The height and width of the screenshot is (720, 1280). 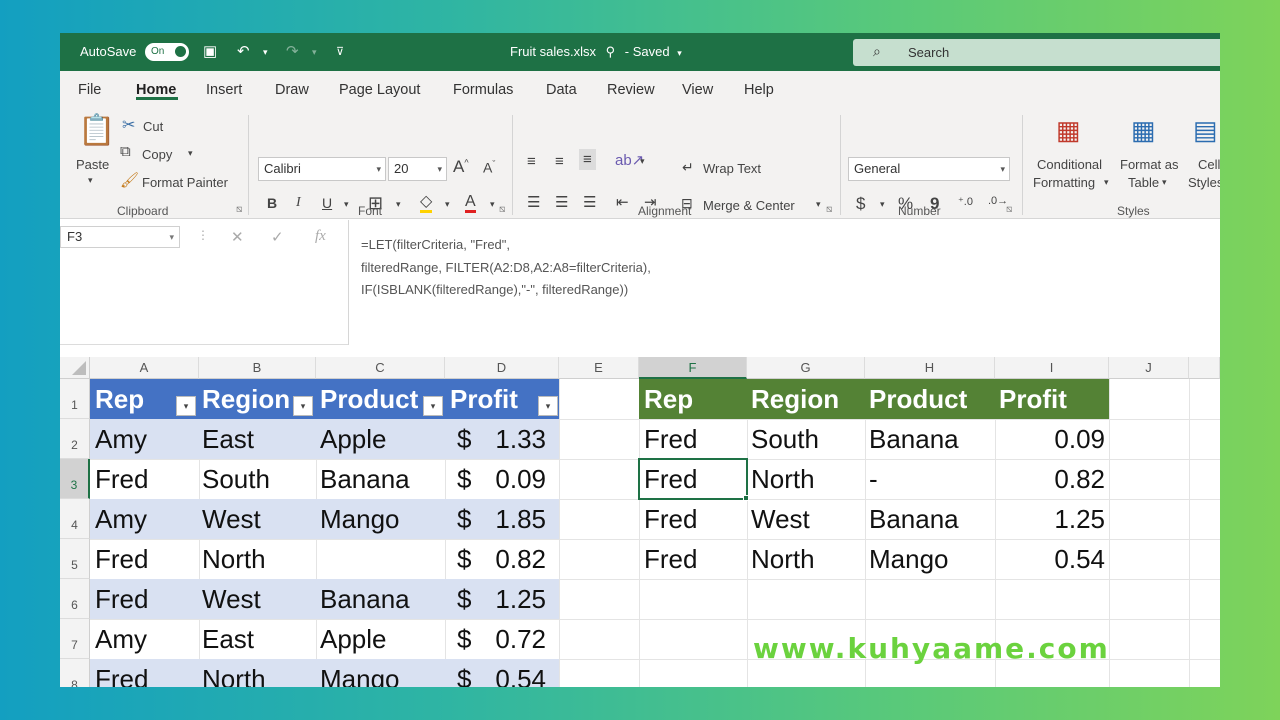 I want to click on customize-toolbar-icon: ⊽, so click(x=340, y=51).